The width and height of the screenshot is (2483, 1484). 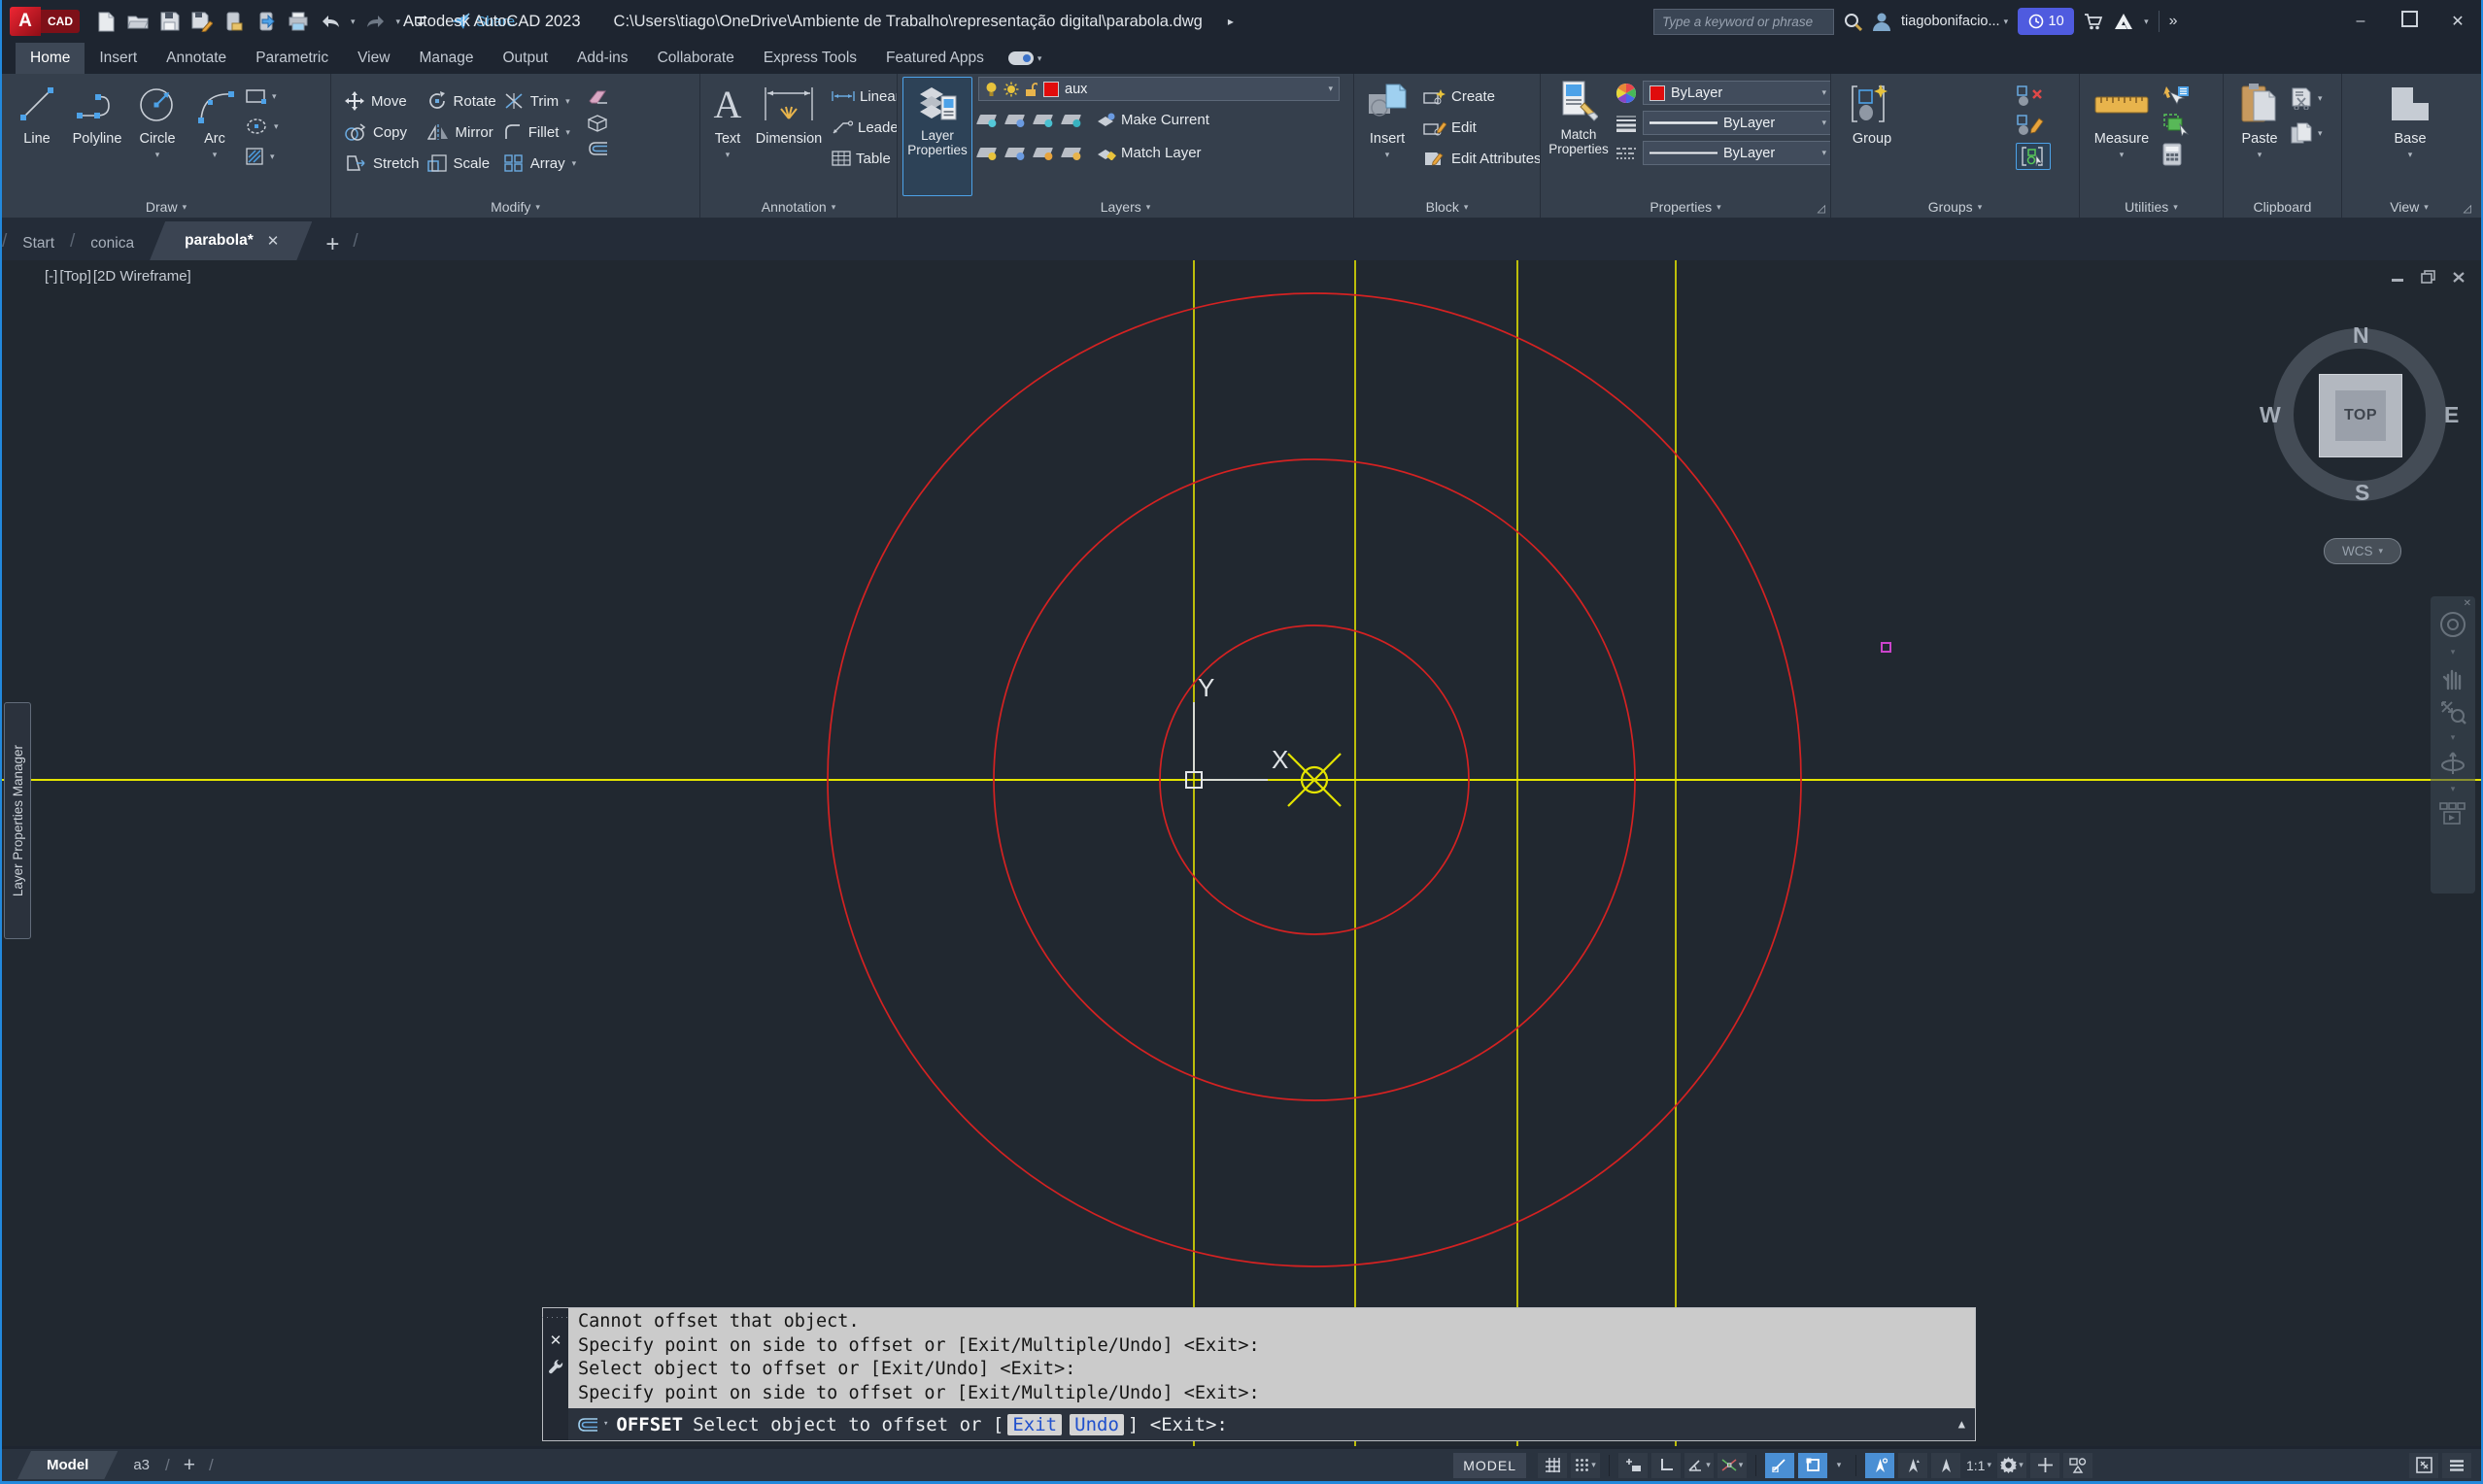 I want to click on annotation-autoscale-toggle, so click(x=1912, y=1465).